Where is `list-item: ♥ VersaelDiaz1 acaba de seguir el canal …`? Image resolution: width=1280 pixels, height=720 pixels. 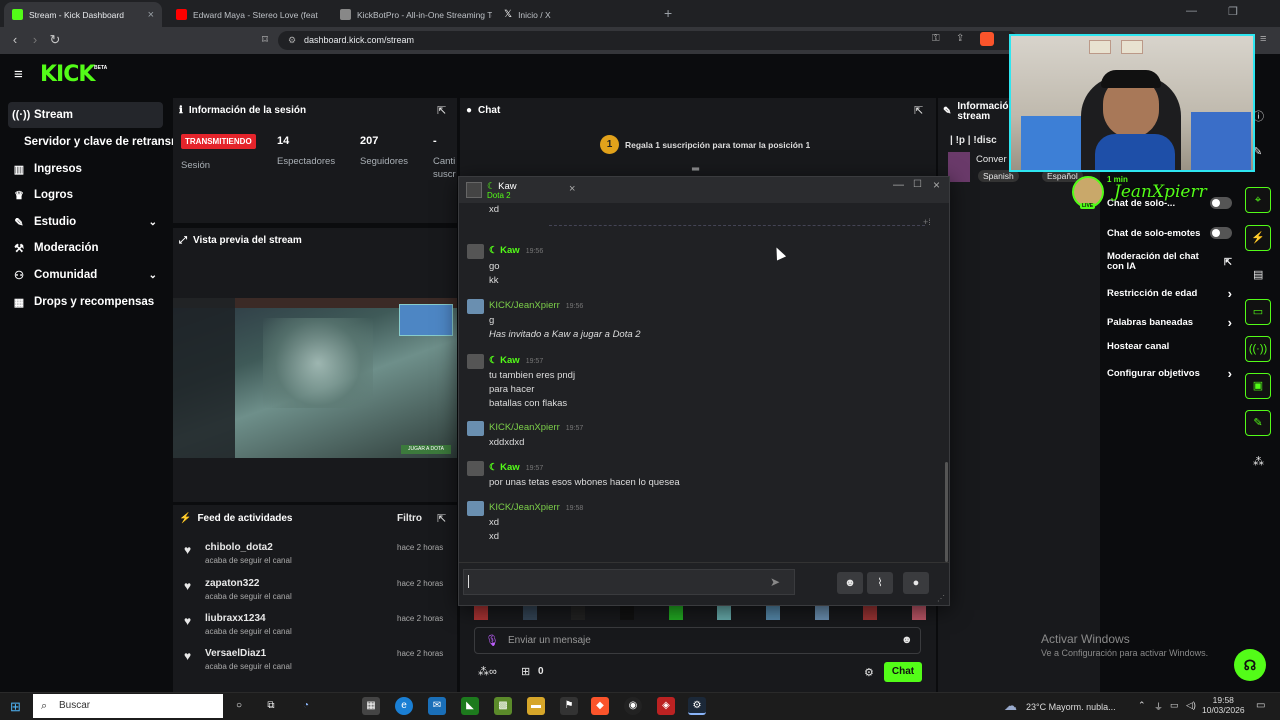
list-item: ♥ VersaelDiaz1 acaba de seguir el canal … is located at coordinates (315, 661).